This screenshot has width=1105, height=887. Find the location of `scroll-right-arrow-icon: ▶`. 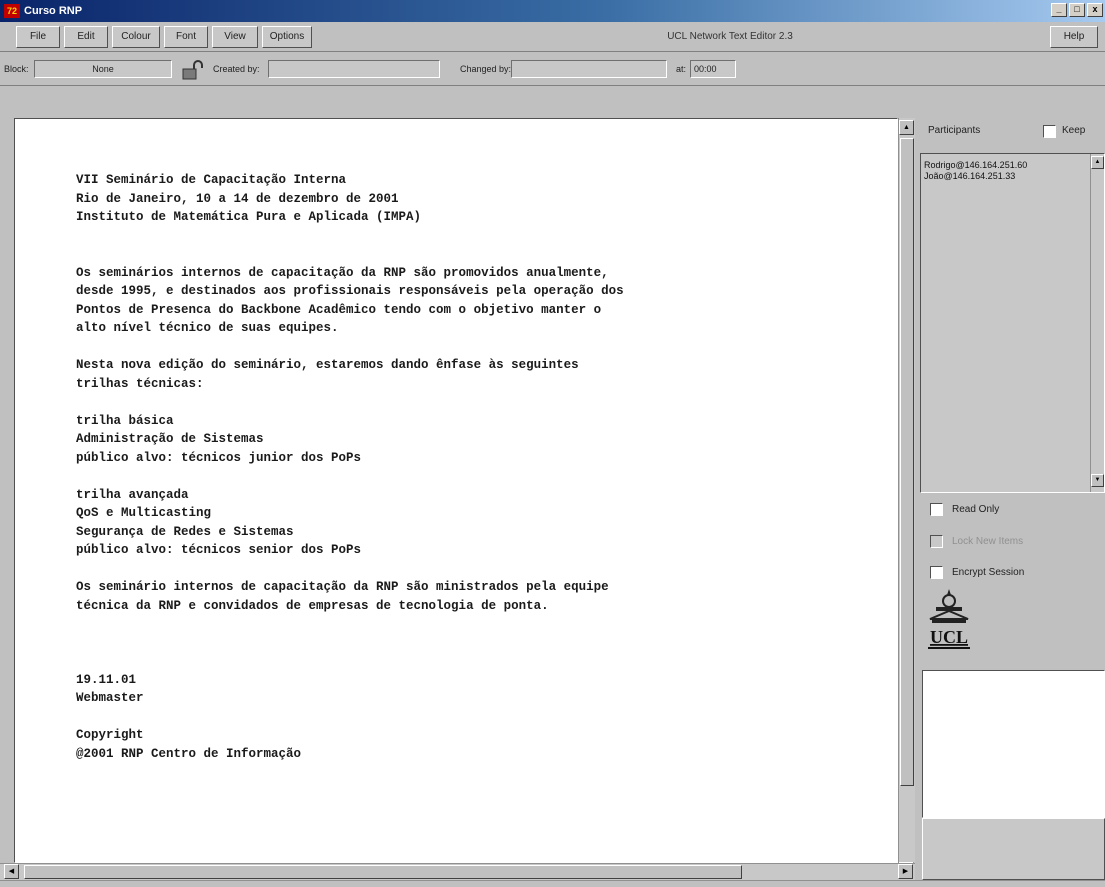

scroll-right-arrow-icon: ▶ is located at coordinates (905, 871).